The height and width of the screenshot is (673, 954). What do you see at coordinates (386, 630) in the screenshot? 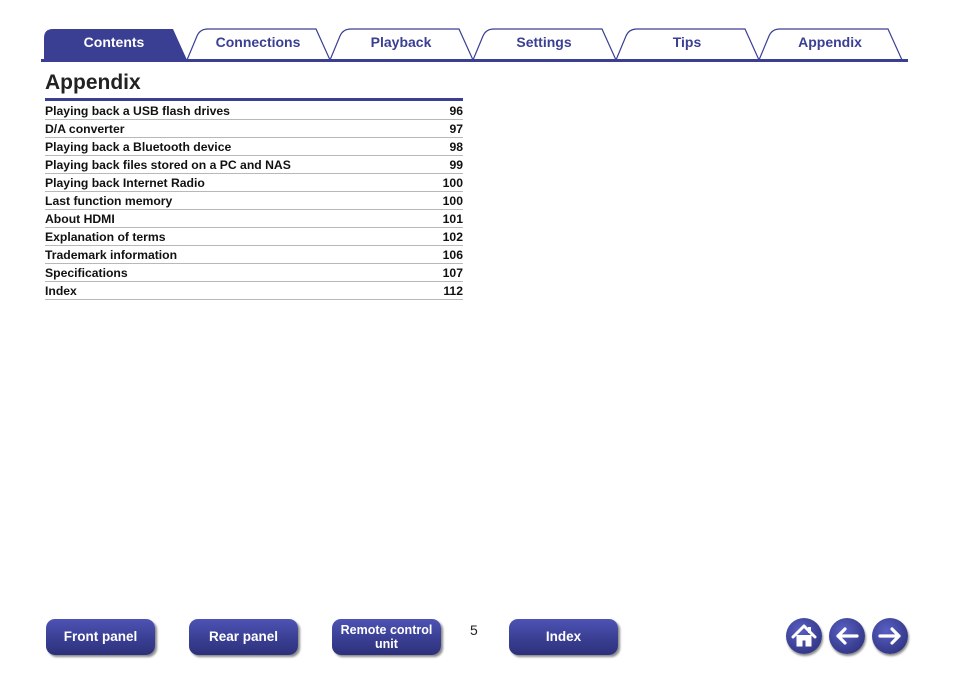
I see `remote-label-line1: Remote control` at bounding box center [386, 630].